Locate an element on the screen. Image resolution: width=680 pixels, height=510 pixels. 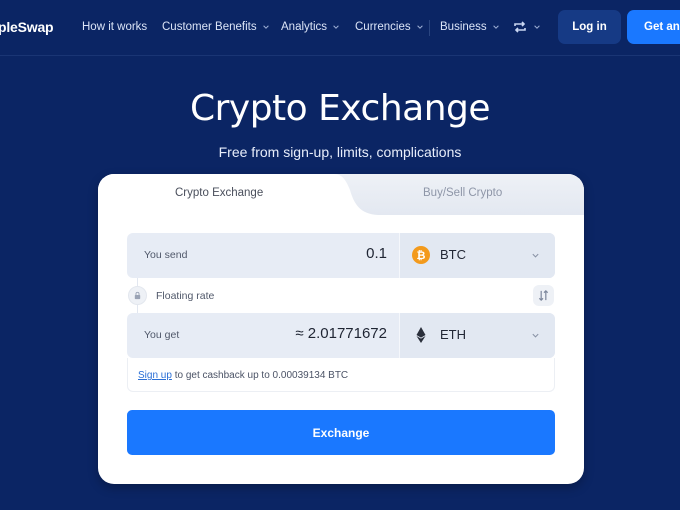
send-amount-input: 0.1 is located at coordinates (376, 253).